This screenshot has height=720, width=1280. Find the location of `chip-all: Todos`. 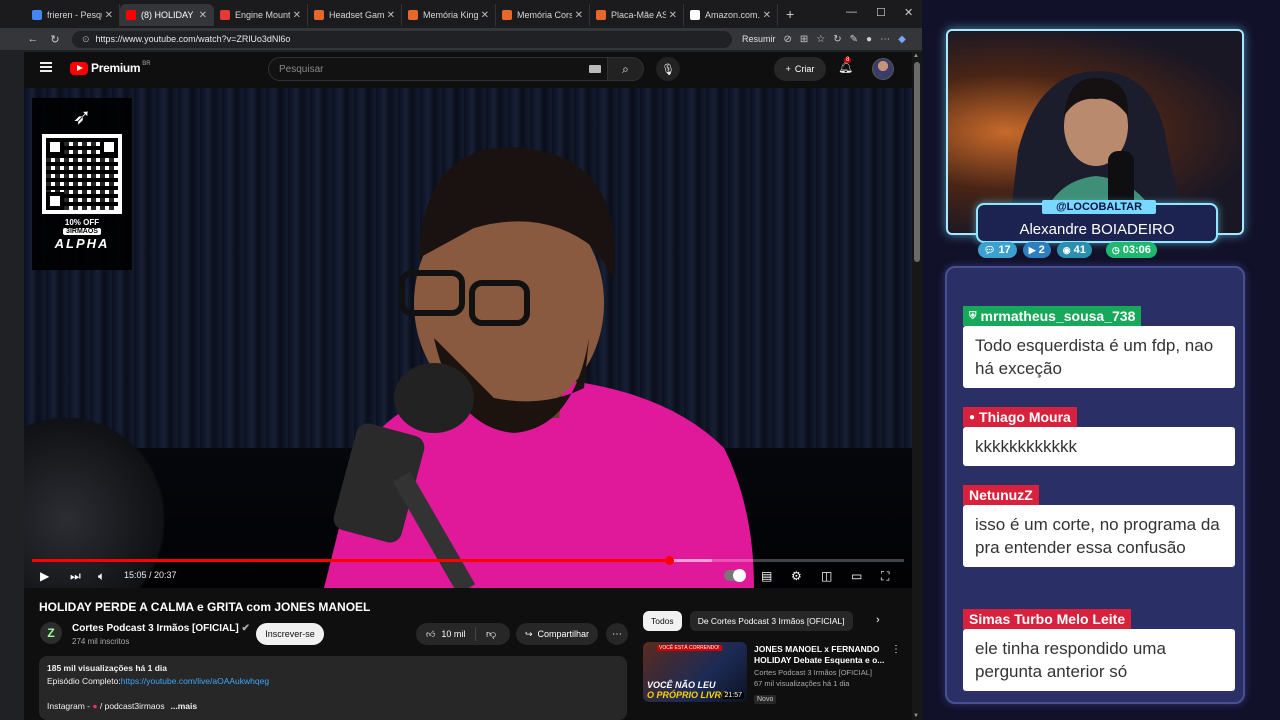

chip-all: Todos is located at coordinates (662, 621).